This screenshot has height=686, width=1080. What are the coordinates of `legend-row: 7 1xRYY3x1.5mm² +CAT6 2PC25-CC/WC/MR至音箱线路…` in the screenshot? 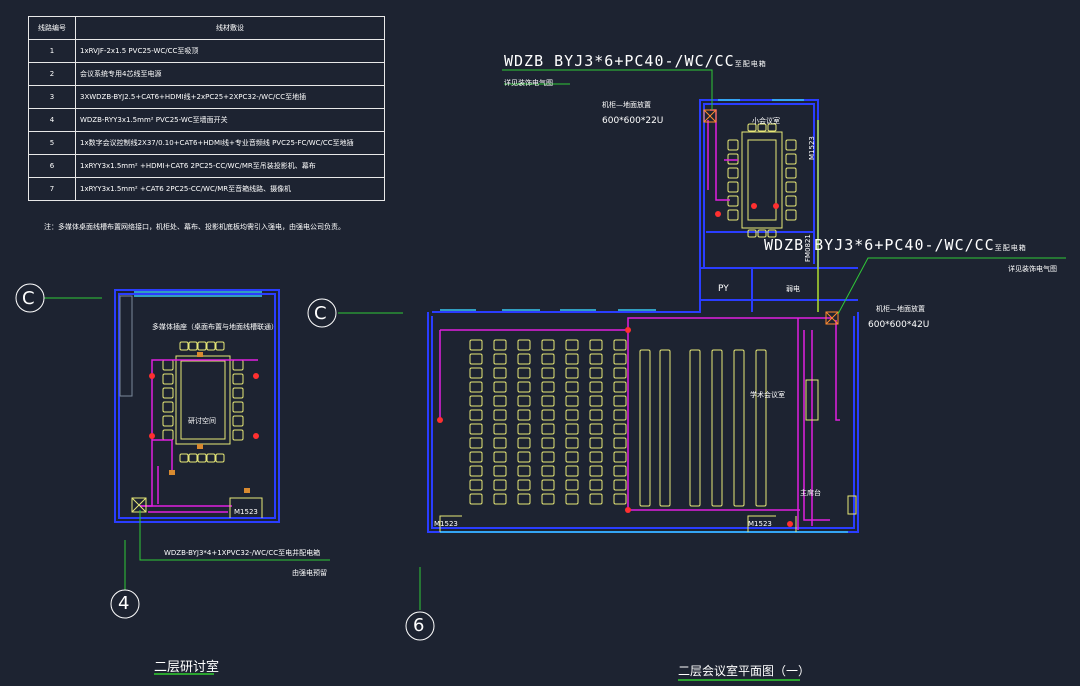 It's located at (206, 189).